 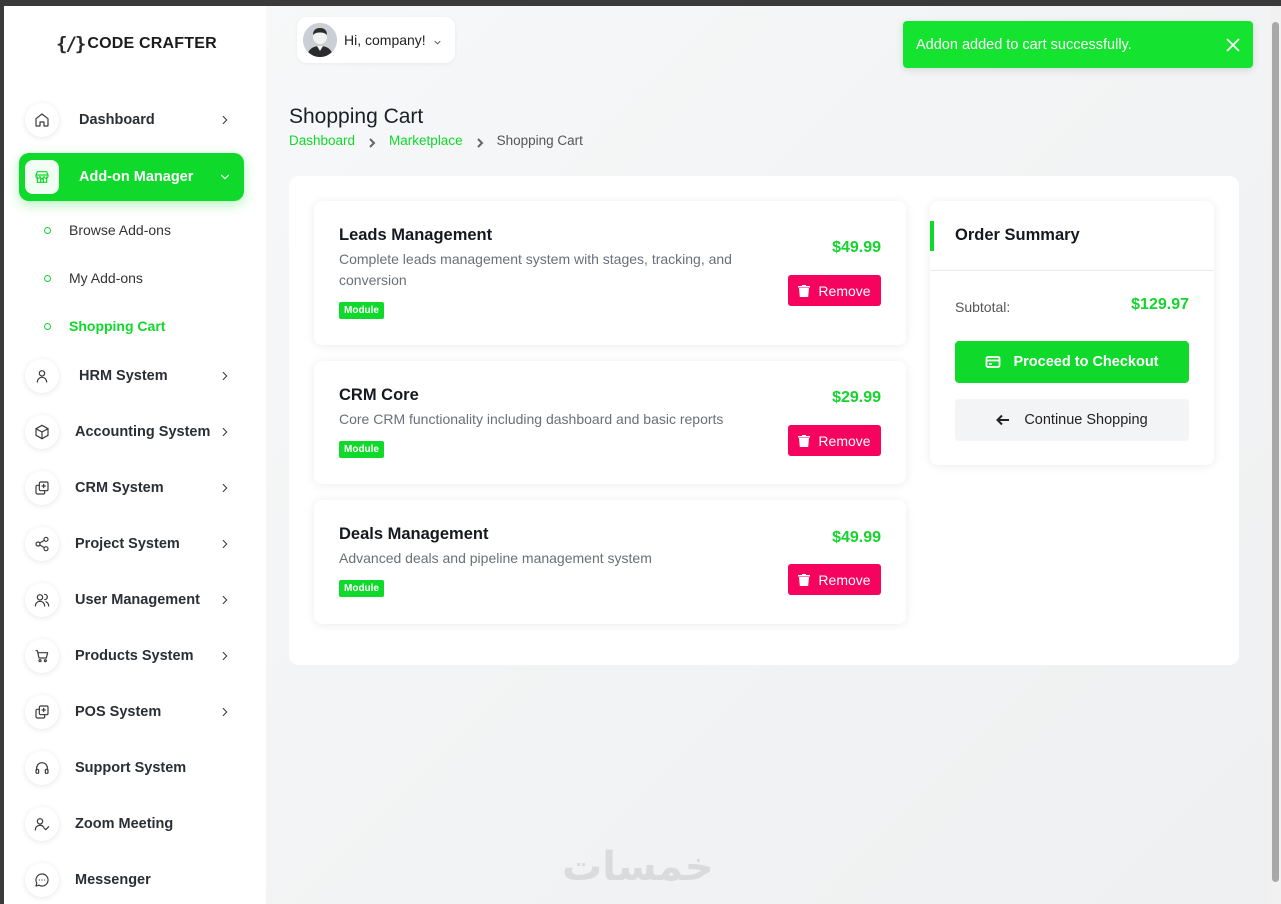 I want to click on sidebar-item-dashboard: Dashboard, so click(x=131, y=120).